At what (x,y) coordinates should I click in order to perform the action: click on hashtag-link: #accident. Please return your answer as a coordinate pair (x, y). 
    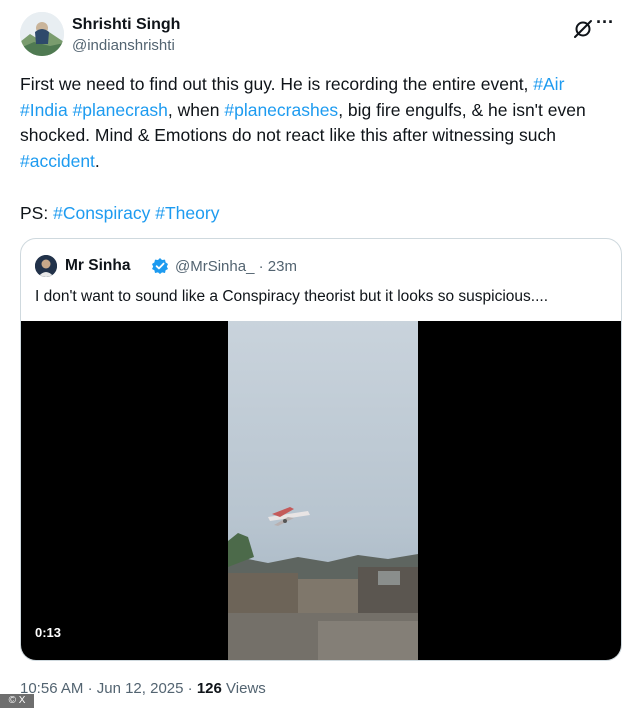
    Looking at the image, I should click on (57, 161).